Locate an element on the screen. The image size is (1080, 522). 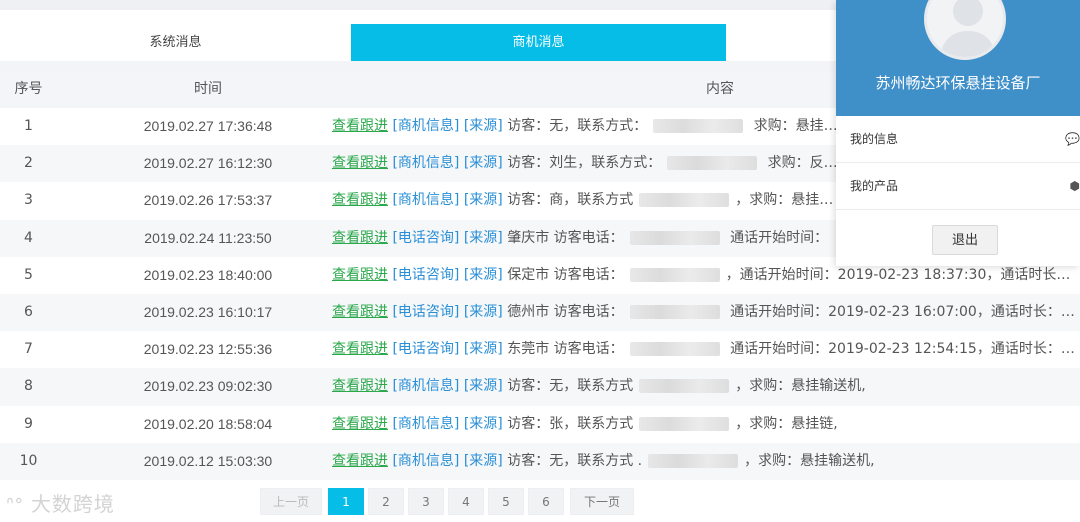
content-prefix: 肇庆市 访客电话： is located at coordinates (563, 237).